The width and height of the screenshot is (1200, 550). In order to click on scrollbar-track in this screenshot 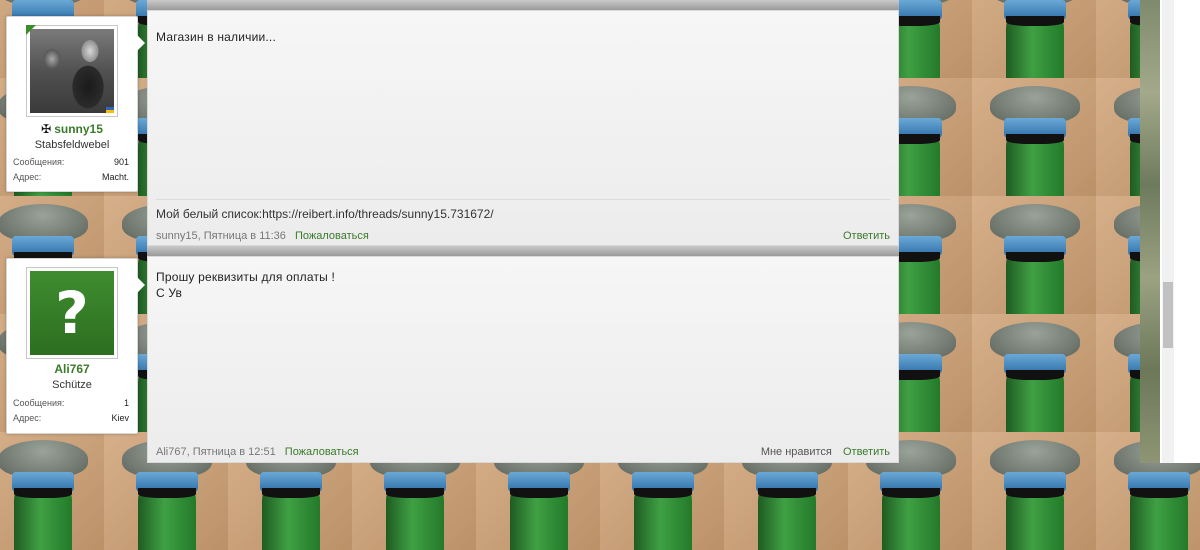, I will do `click(1168, 231)`.